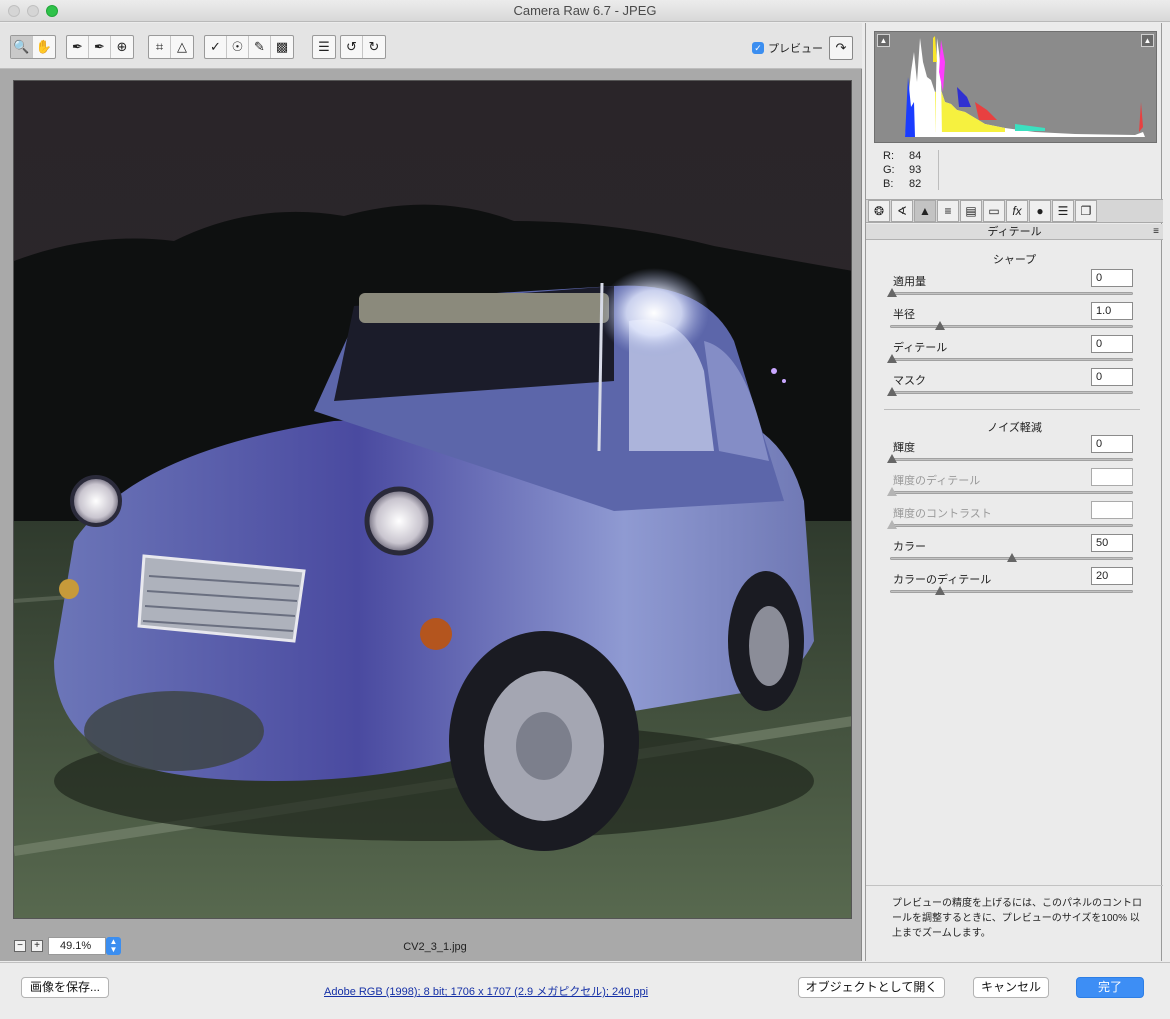 The width and height of the screenshot is (1170, 1019). Describe the element at coordinates (1014, 885) in the screenshot. I see `note-divider` at that location.